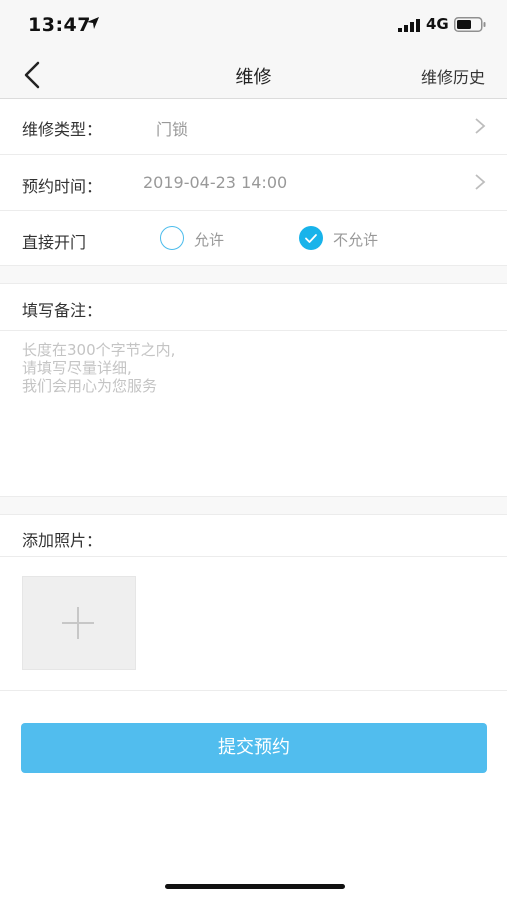  I want to click on disallow-radio, so click(311, 238).